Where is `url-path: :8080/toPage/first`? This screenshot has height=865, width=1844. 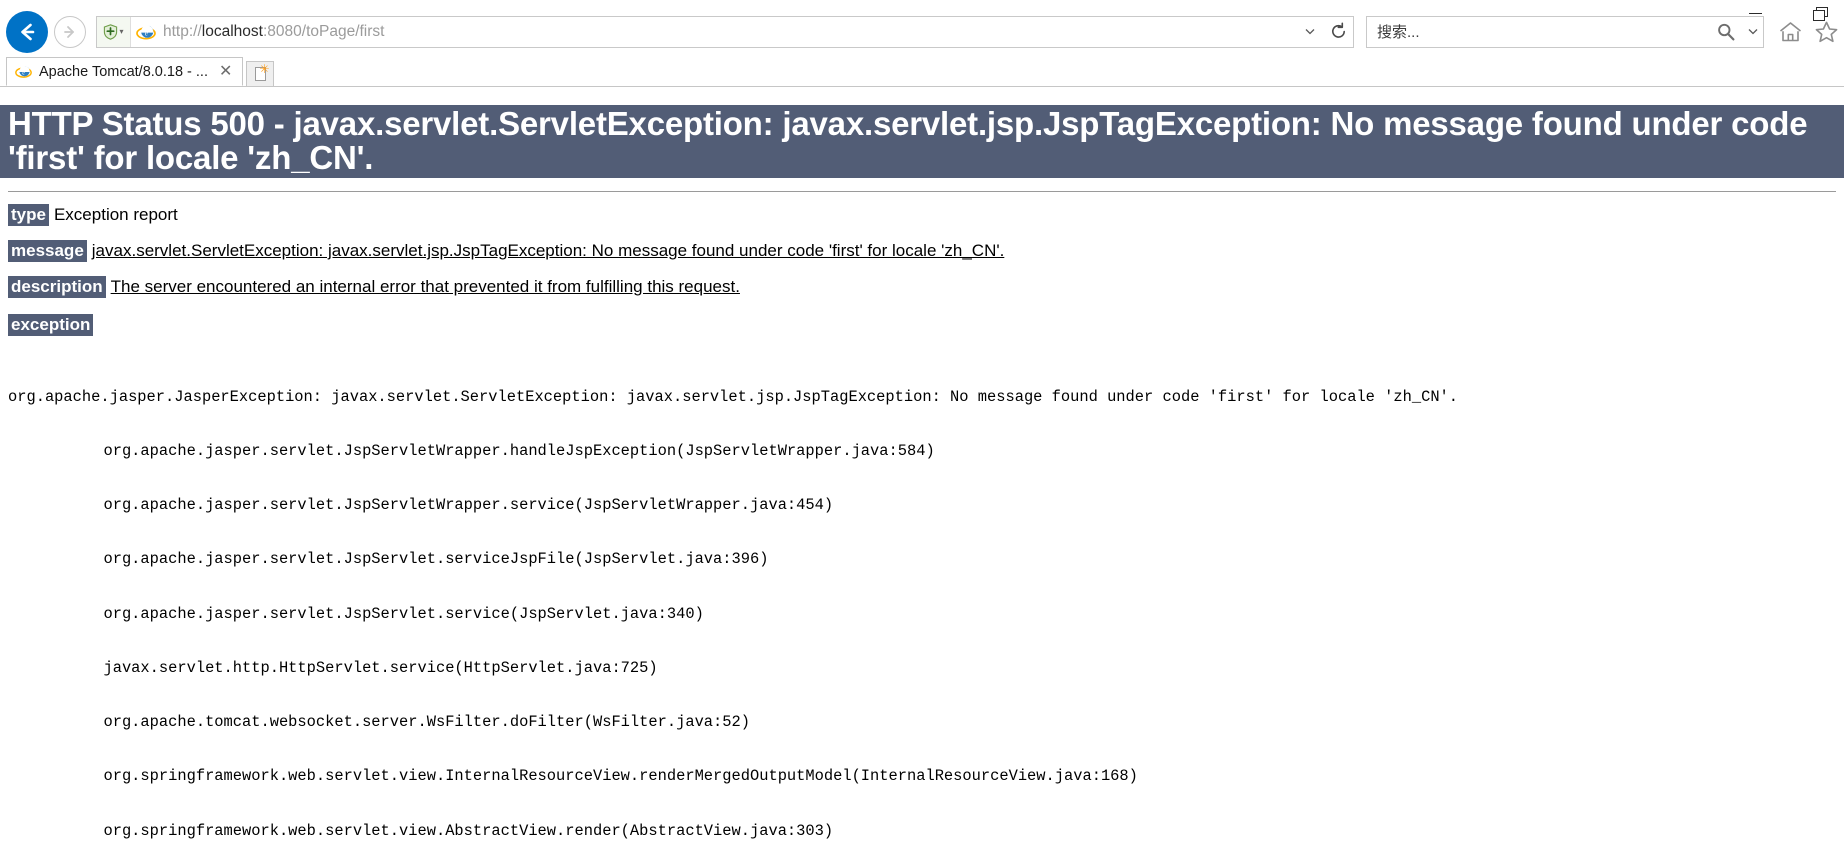 url-path: :8080/toPage/first is located at coordinates (323, 31).